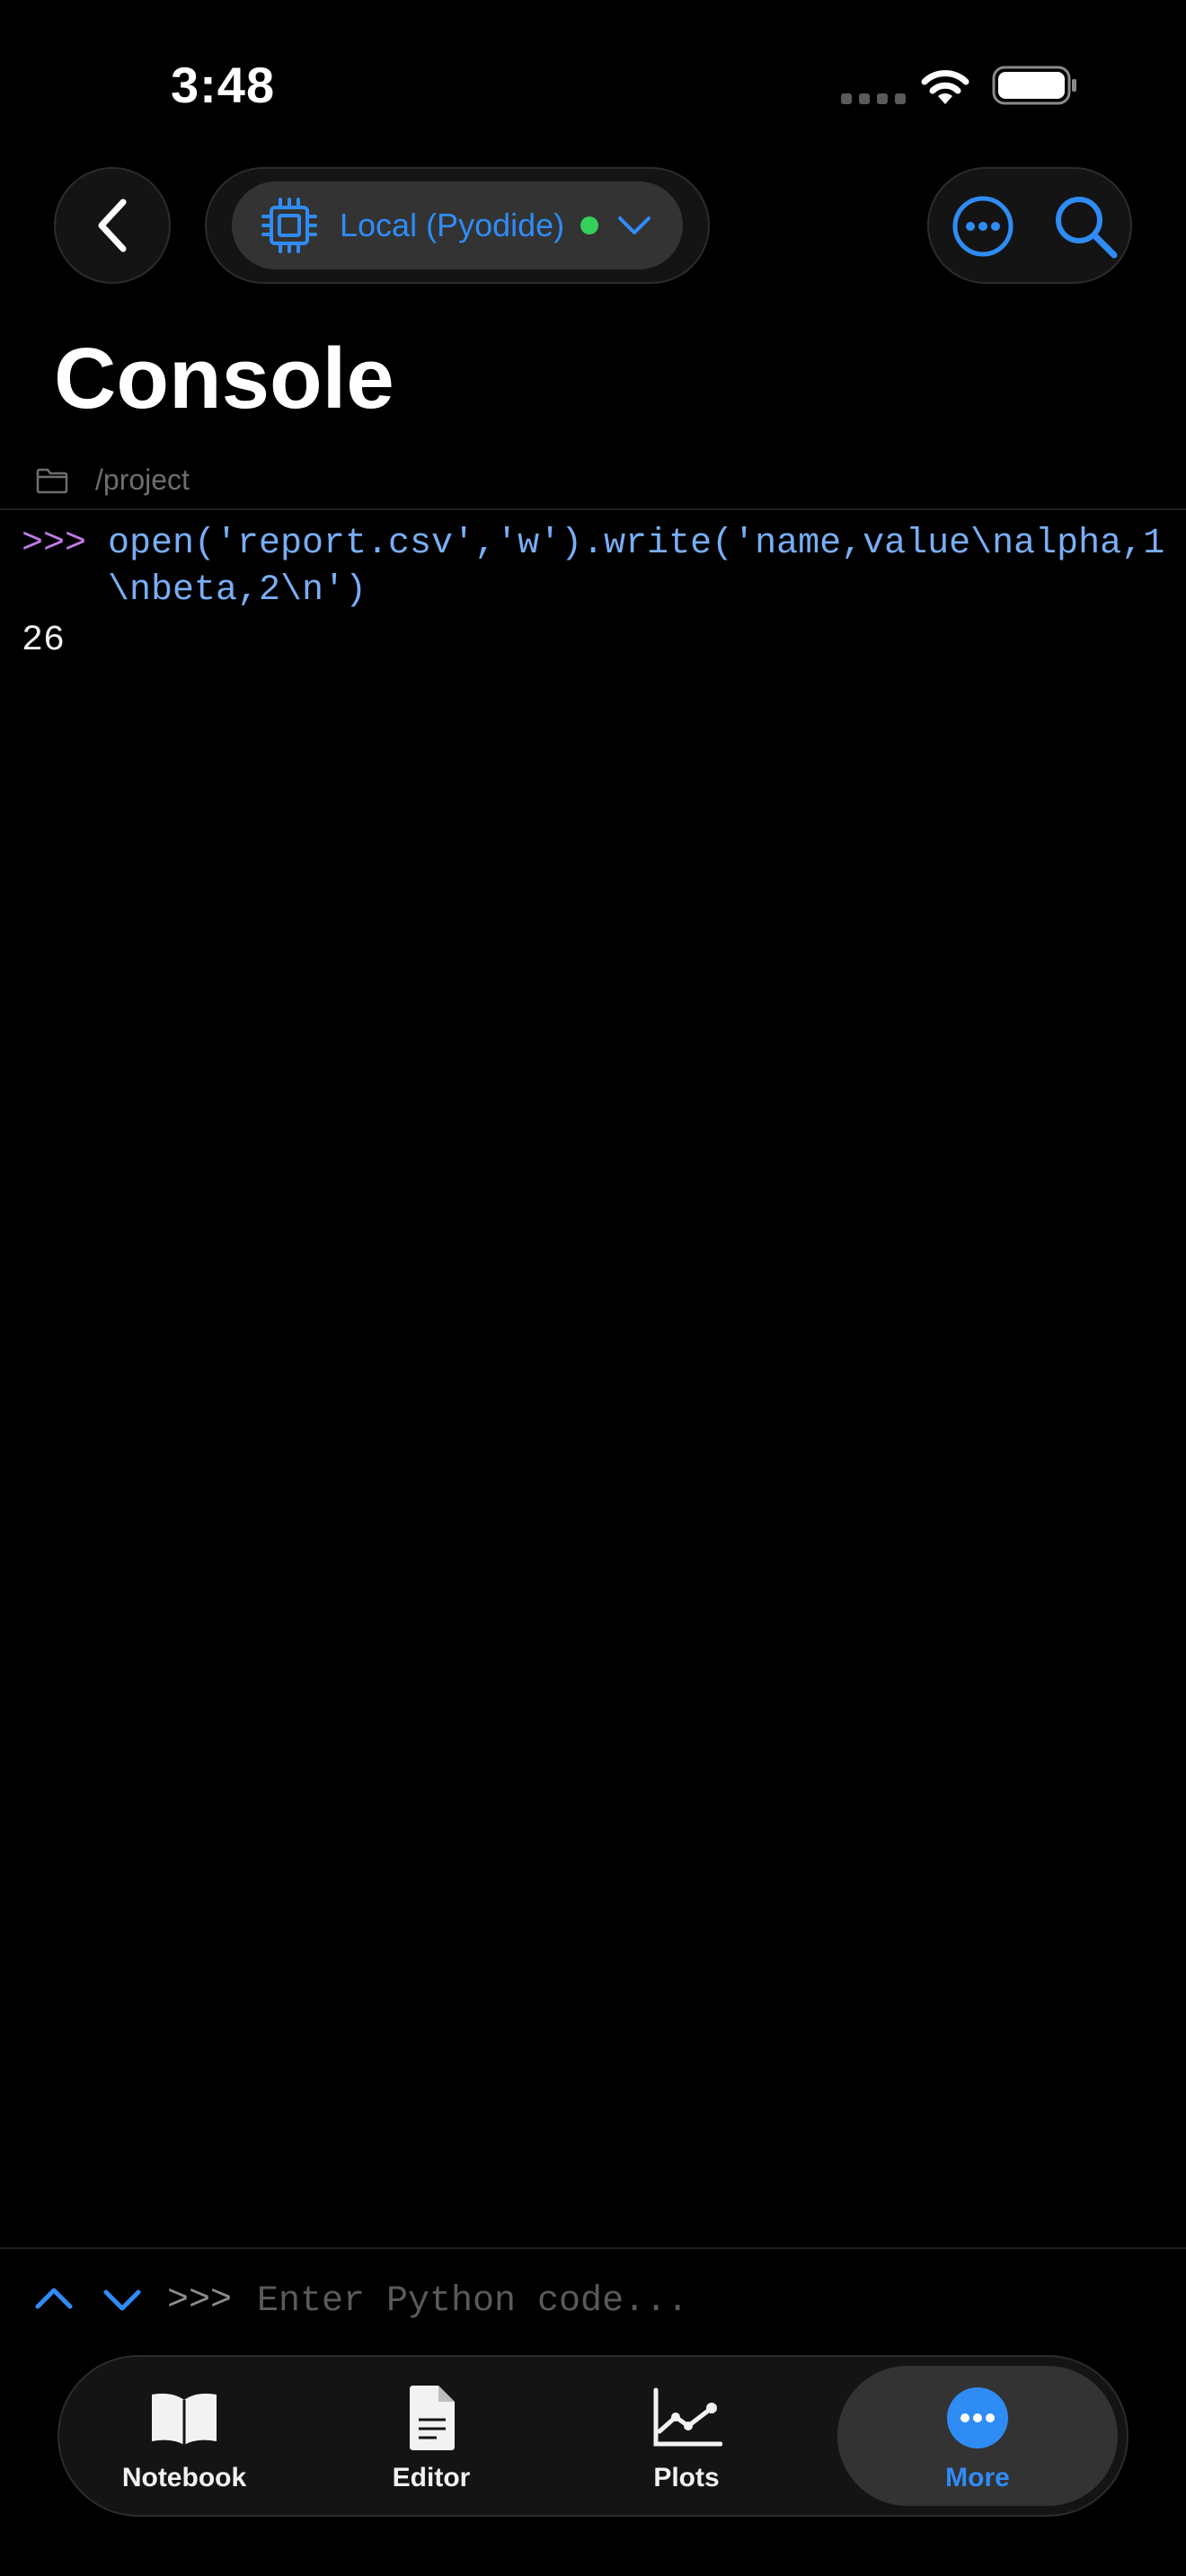 The image size is (1186, 2576). I want to click on history-down-button, so click(122, 2302).